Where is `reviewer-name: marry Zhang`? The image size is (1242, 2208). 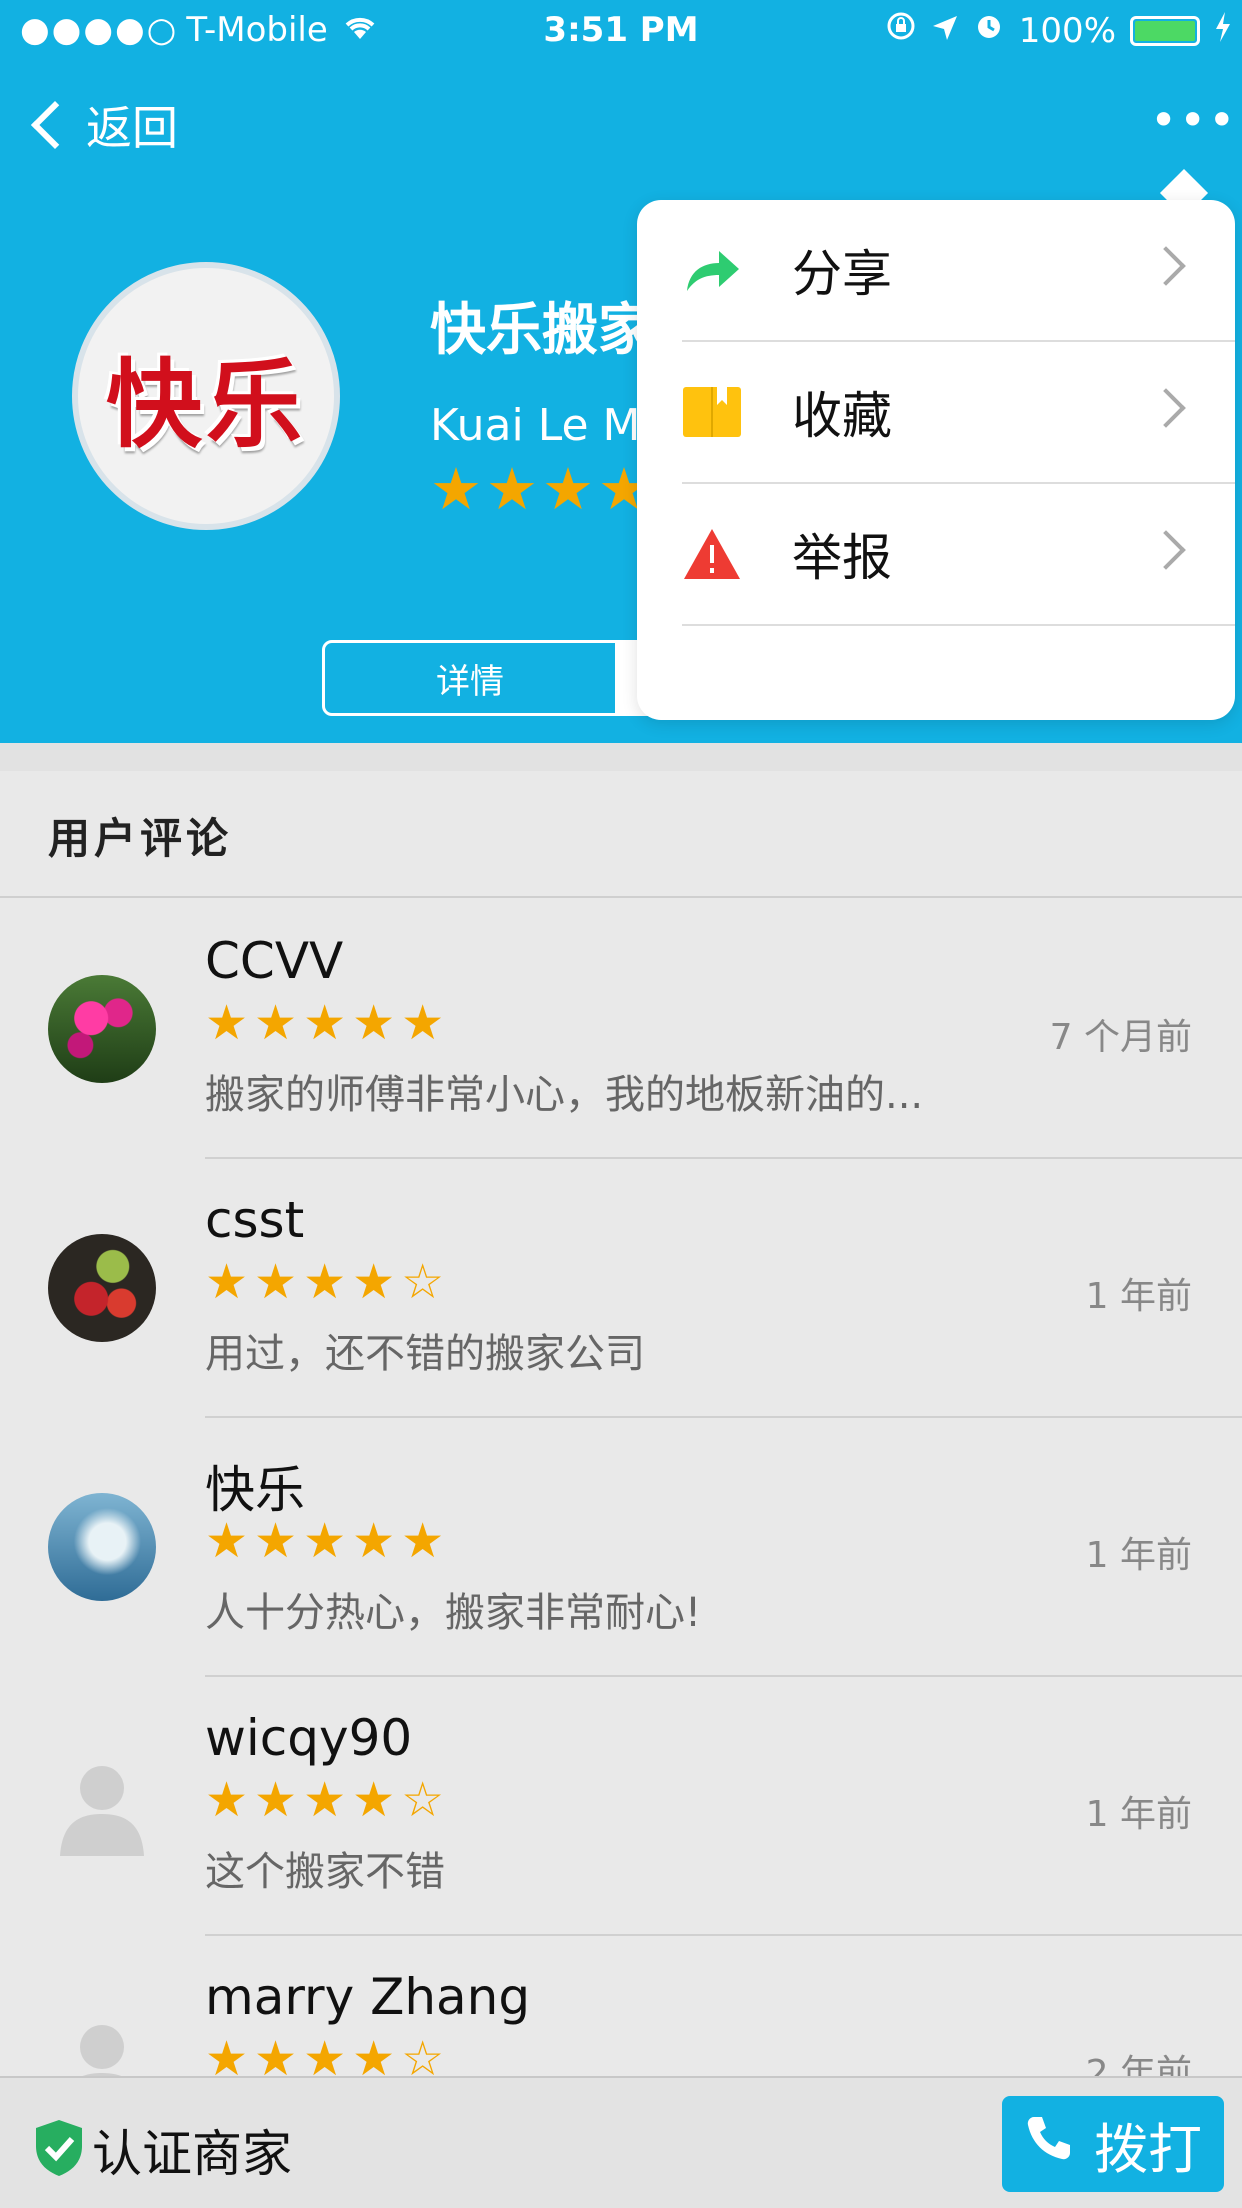 reviewer-name: marry Zhang is located at coordinates (368, 1997).